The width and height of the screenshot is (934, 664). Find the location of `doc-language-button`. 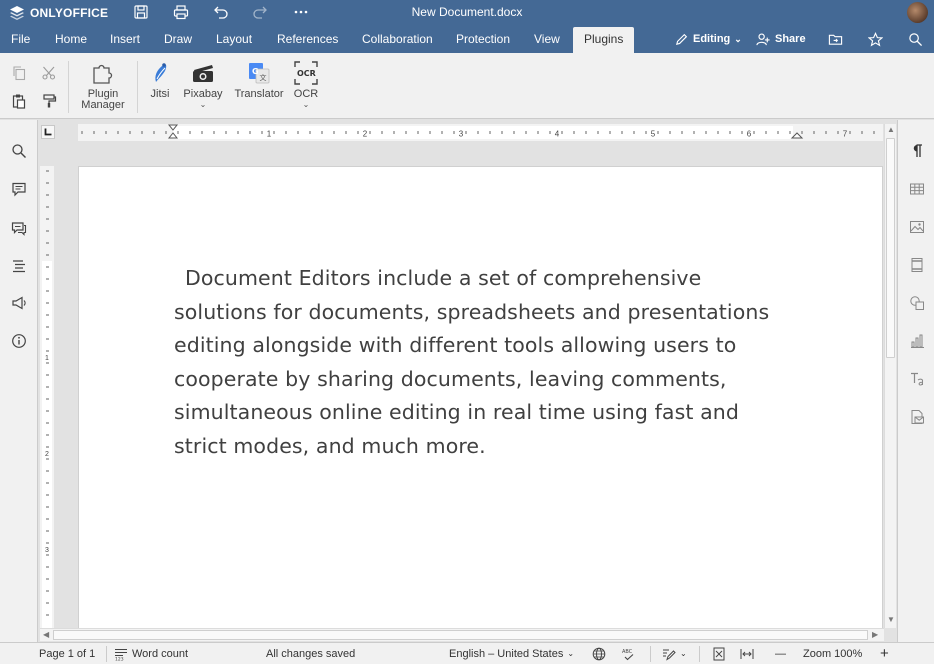

doc-language-button is located at coordinates (599, 654).